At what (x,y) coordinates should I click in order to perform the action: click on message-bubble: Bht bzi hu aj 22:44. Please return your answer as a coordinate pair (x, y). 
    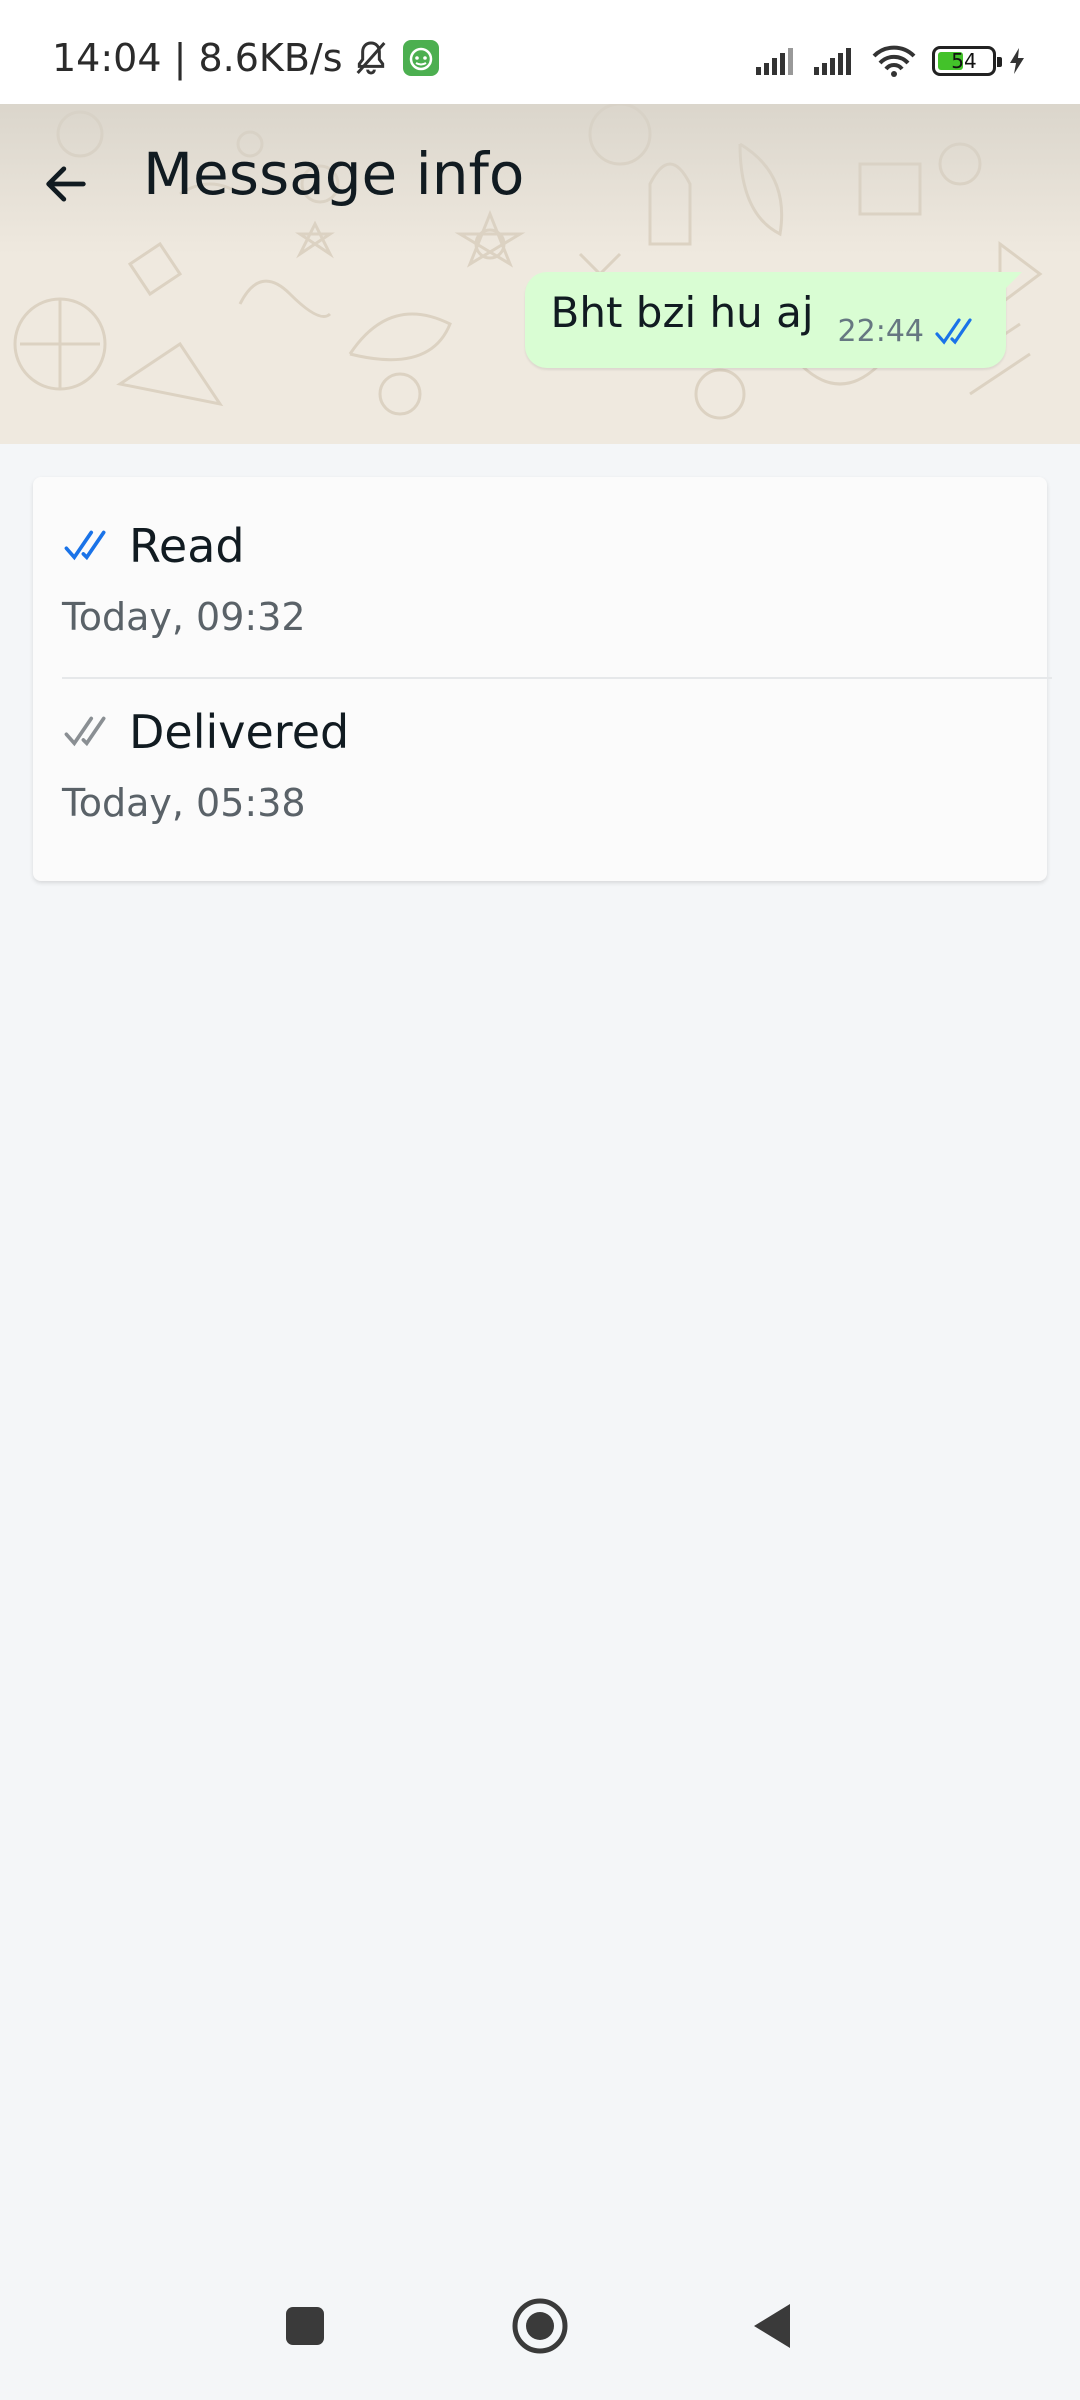
    Looking at the image, I should click on (773, 320).